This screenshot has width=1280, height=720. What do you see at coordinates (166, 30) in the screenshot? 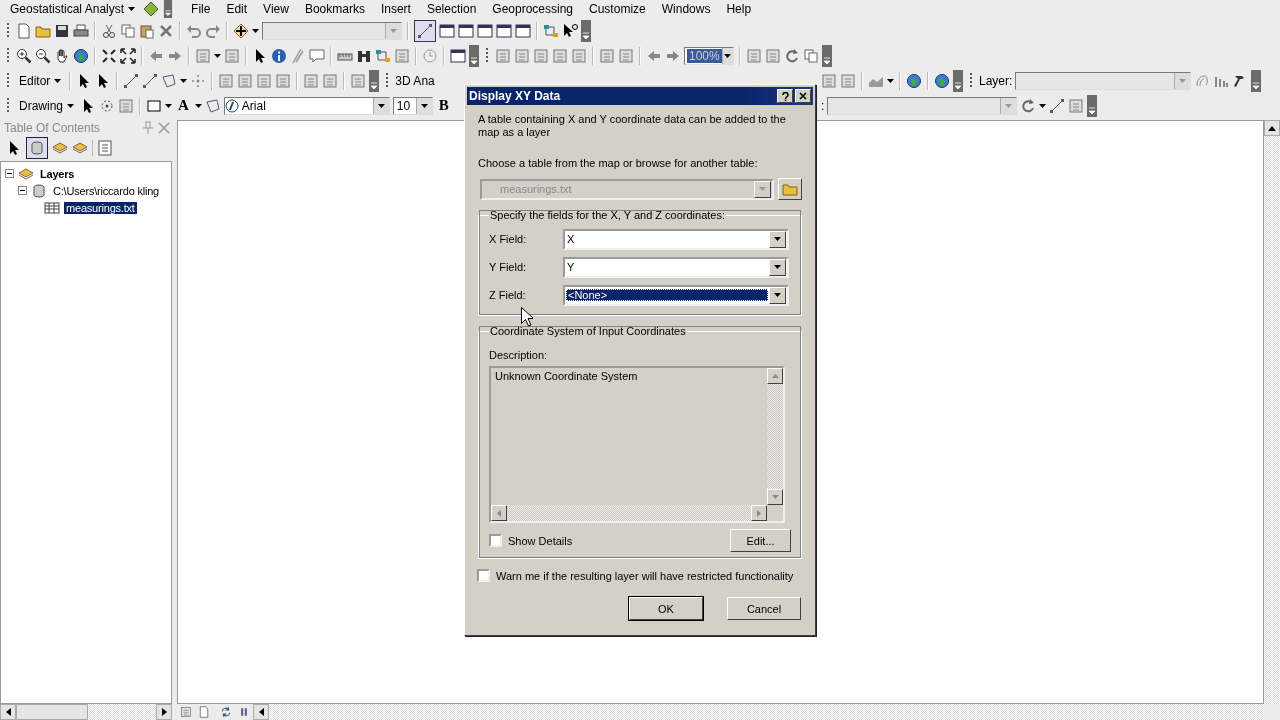
I see `delete-icon` at bounding box center [166, 30].